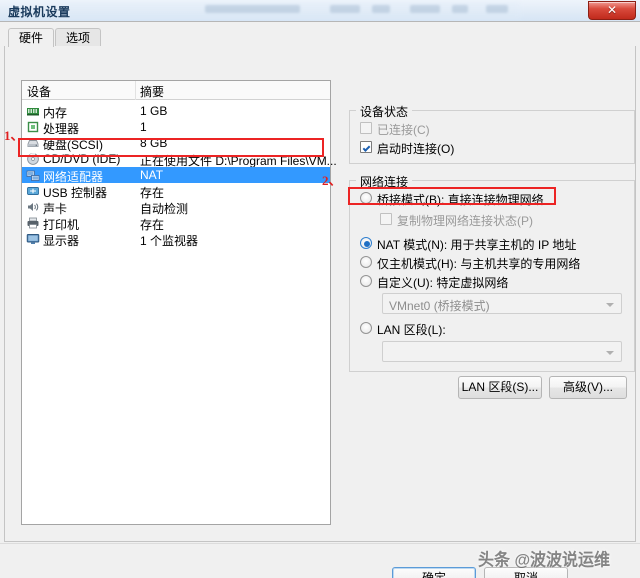 This screenshot has height=578, width=640. I want to click on connected-checkbox-label: 已连接(C), so click(403, 130).